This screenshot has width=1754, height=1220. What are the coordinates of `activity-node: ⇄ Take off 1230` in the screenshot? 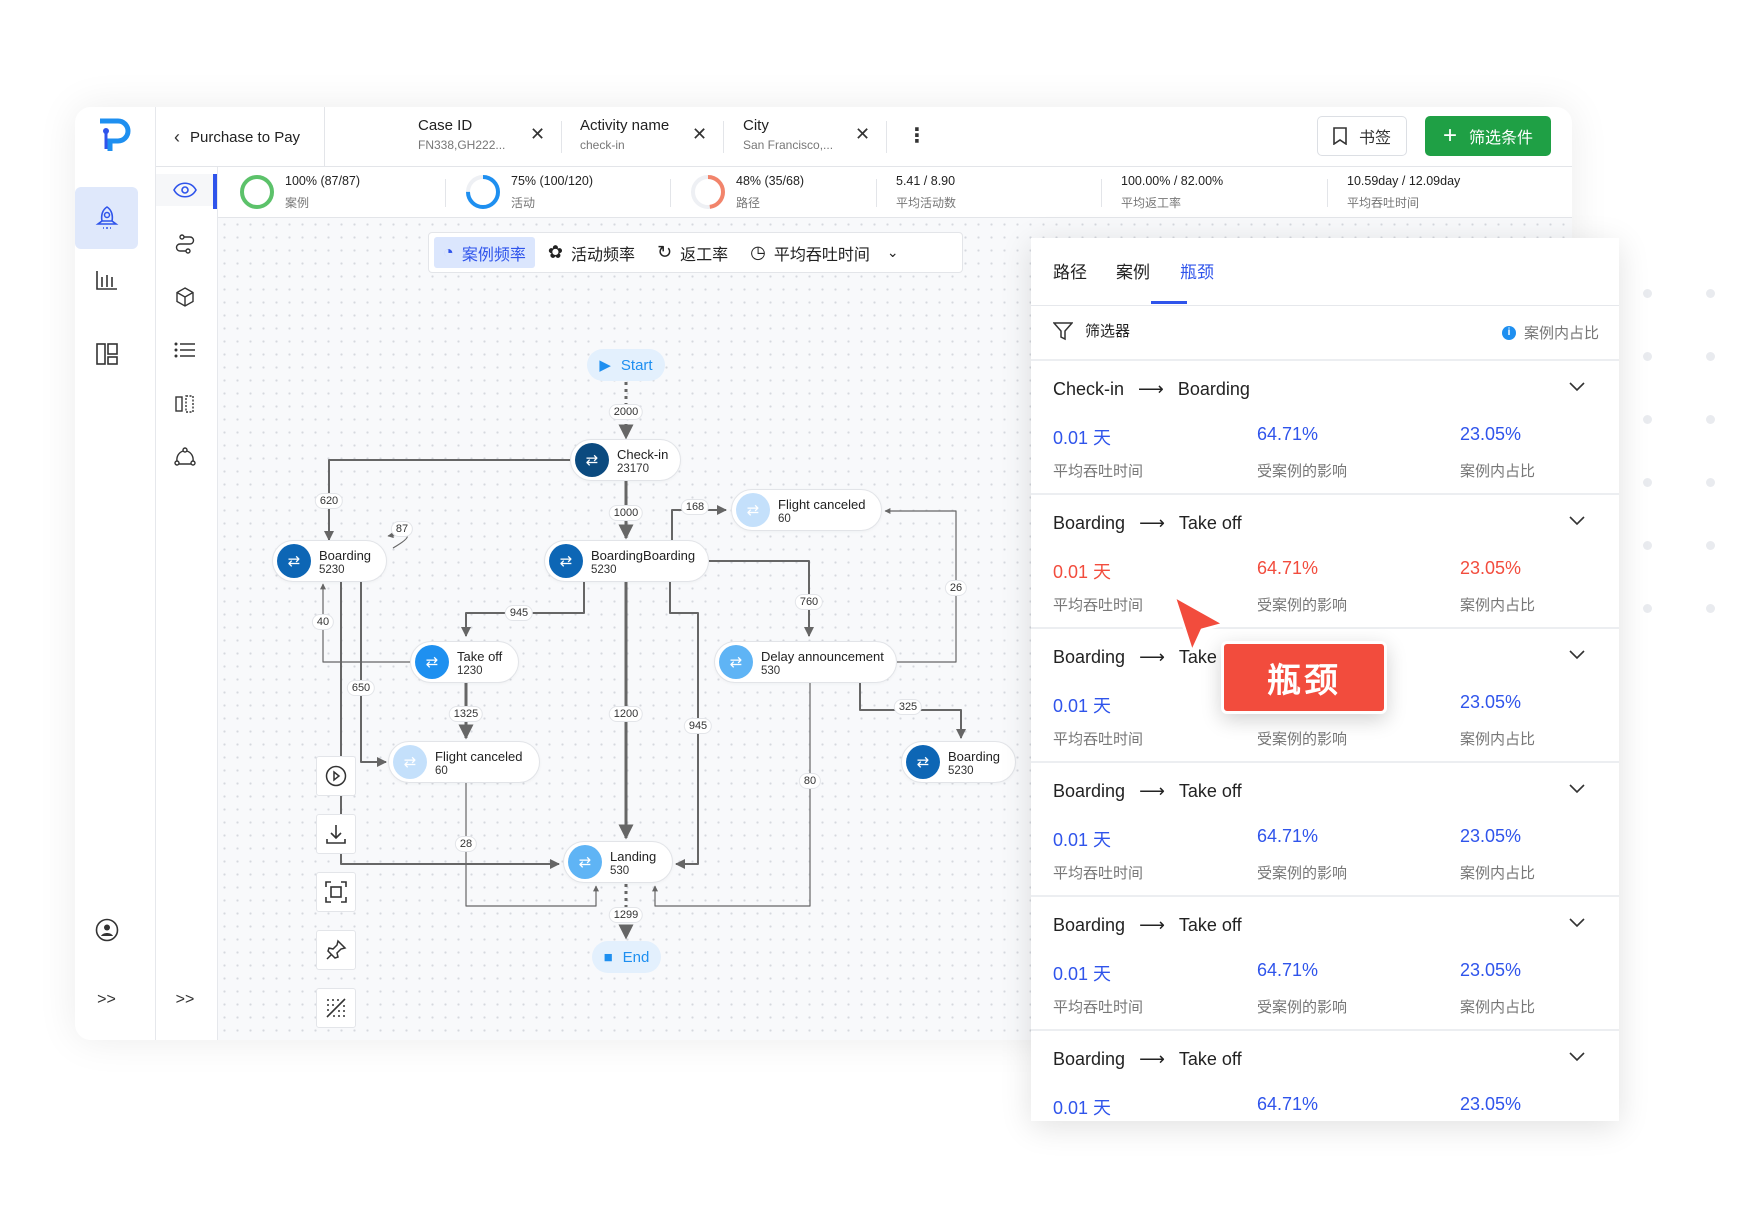 It's located at (464, 662).